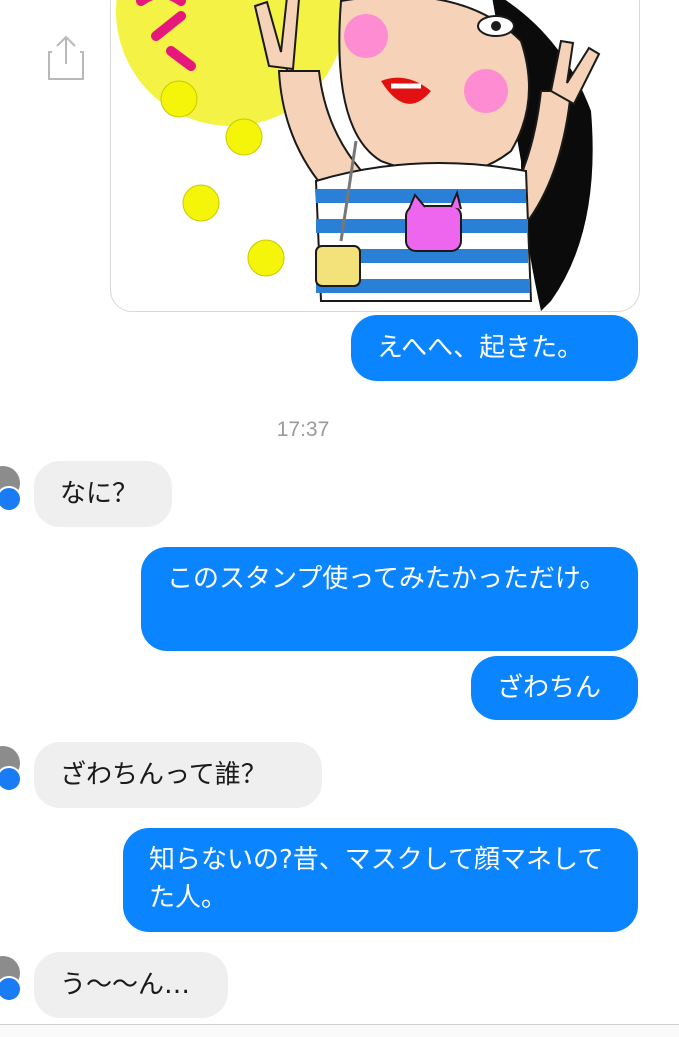 This screenshot has width=679, height=1037. What do you see at coordinates (376, 879) in the screenshot?
I see `message-text: 知らないの?昔、マスクして顔マネしてた人。` at bounding box center [376, 879].